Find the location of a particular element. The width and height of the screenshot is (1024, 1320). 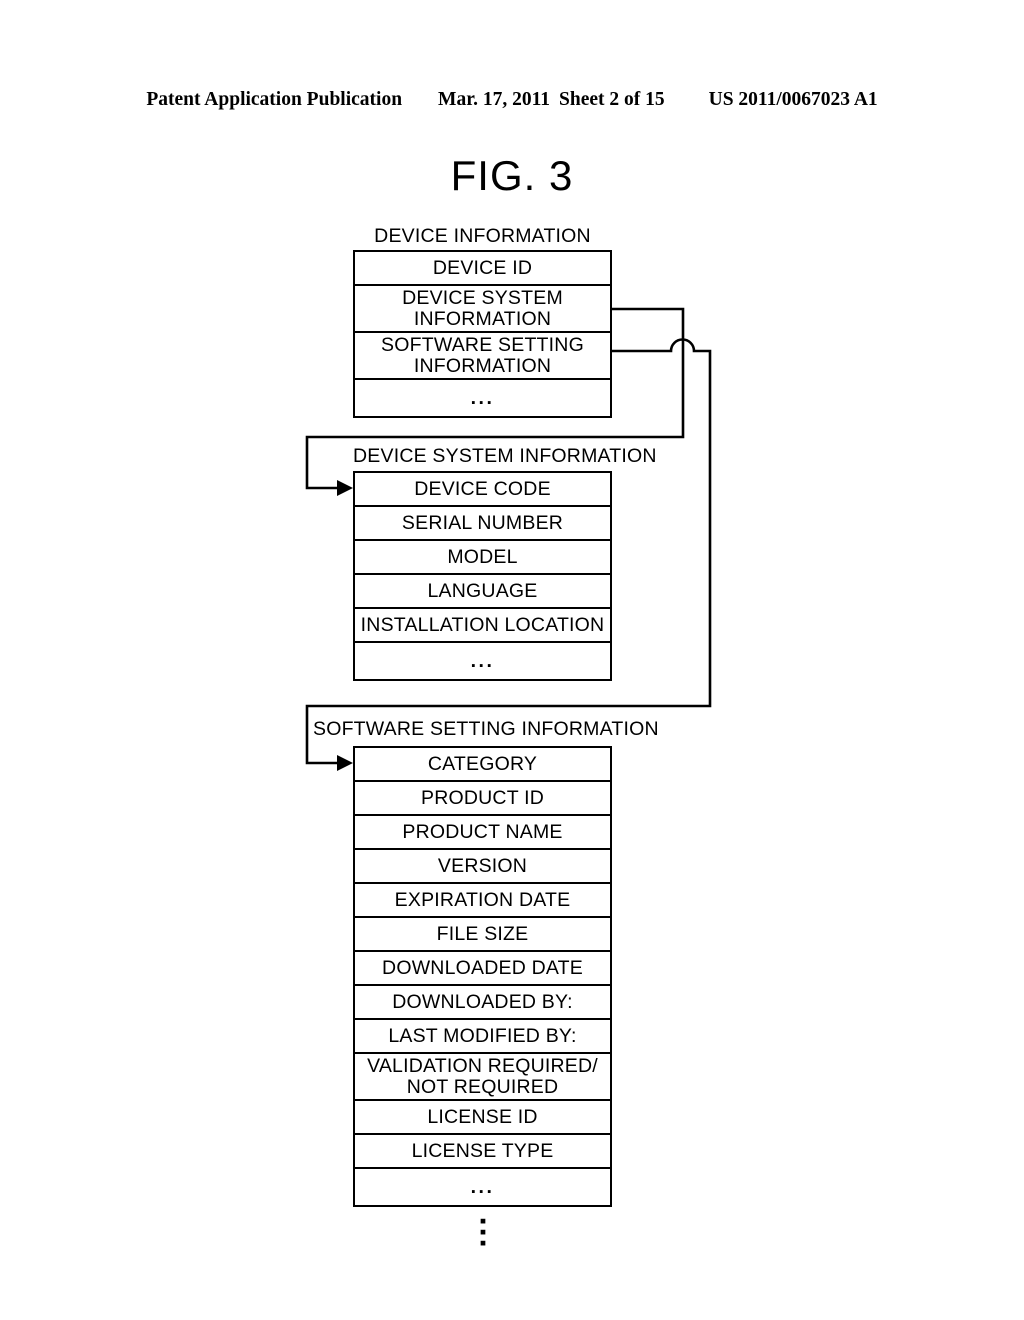

row-label: LICENSE ID is located at coordinates (482, 1116).